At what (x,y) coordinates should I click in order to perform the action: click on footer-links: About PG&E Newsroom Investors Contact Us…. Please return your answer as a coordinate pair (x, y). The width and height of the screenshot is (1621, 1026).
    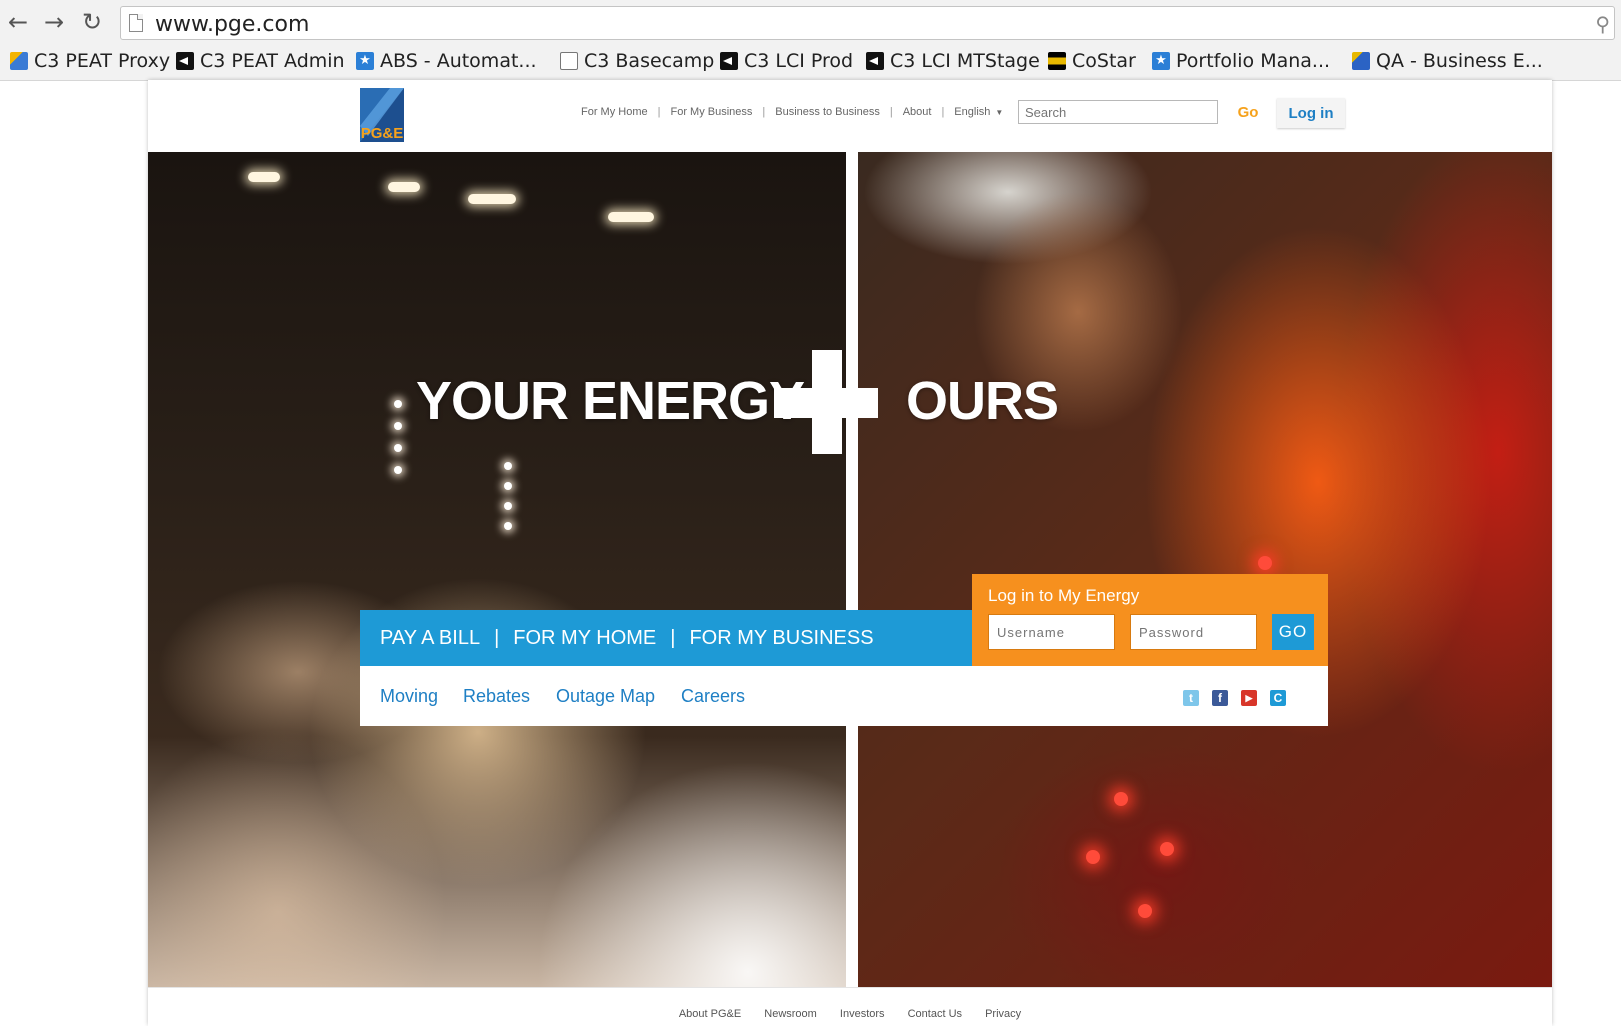
    Looking at the image, I should click on (850, 1014).